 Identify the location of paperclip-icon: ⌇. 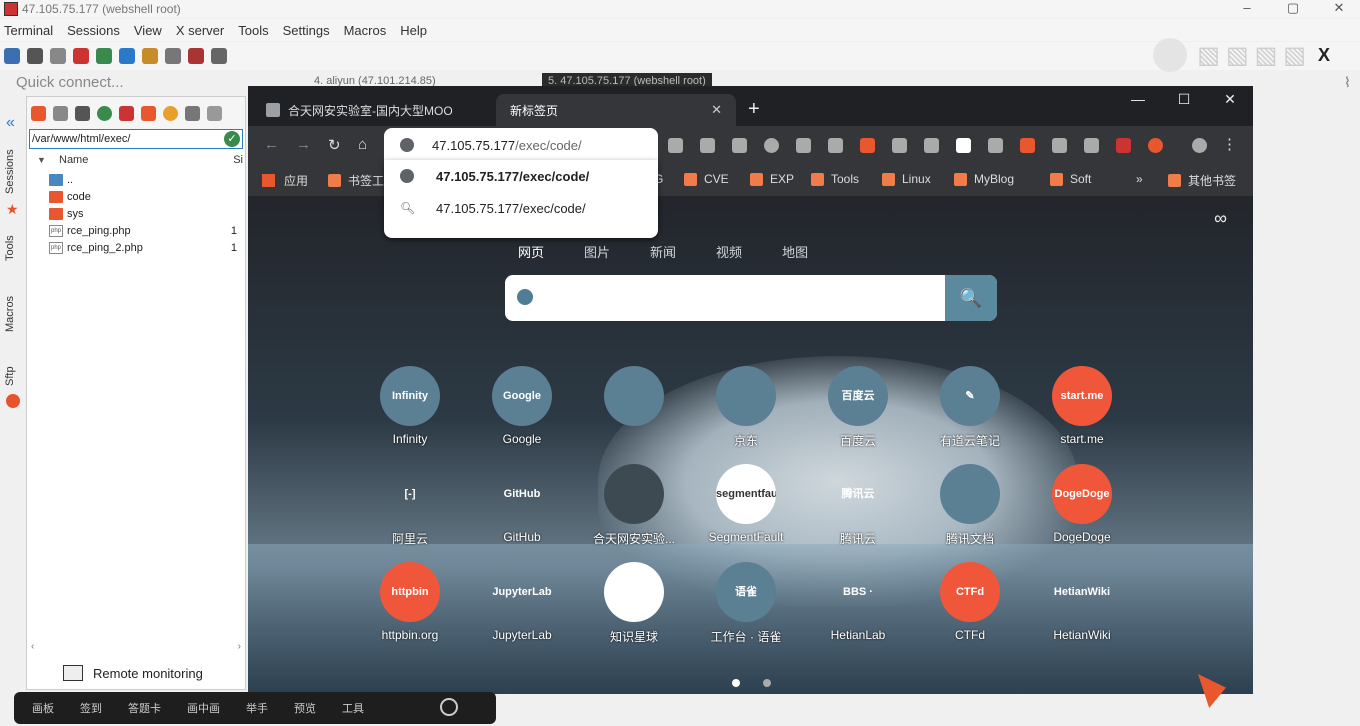
(1350, 82).